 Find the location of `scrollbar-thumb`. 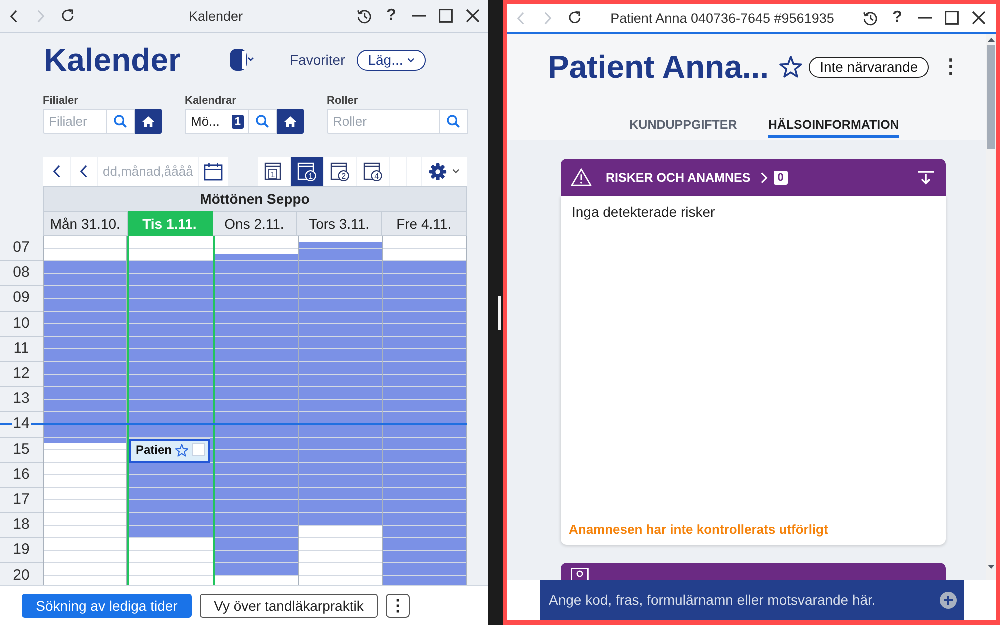

scrollbar-thumb is located at coordinates (991, 97).